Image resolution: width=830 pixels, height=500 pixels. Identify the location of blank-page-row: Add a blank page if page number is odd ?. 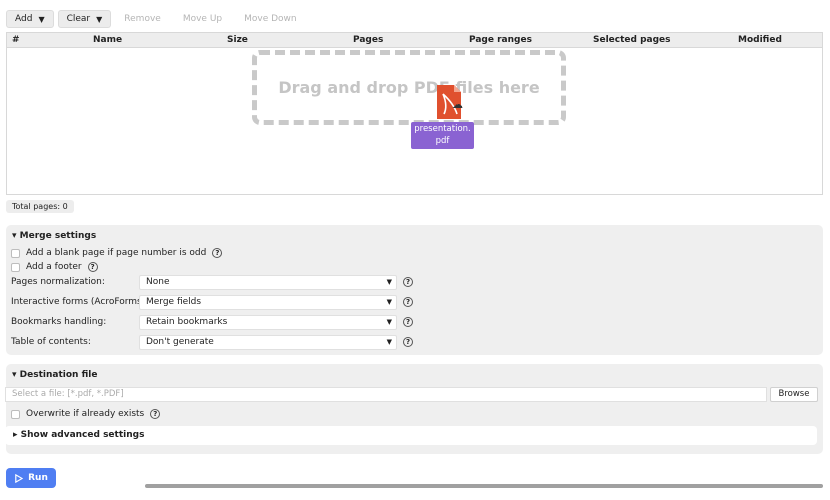
(117, 253).